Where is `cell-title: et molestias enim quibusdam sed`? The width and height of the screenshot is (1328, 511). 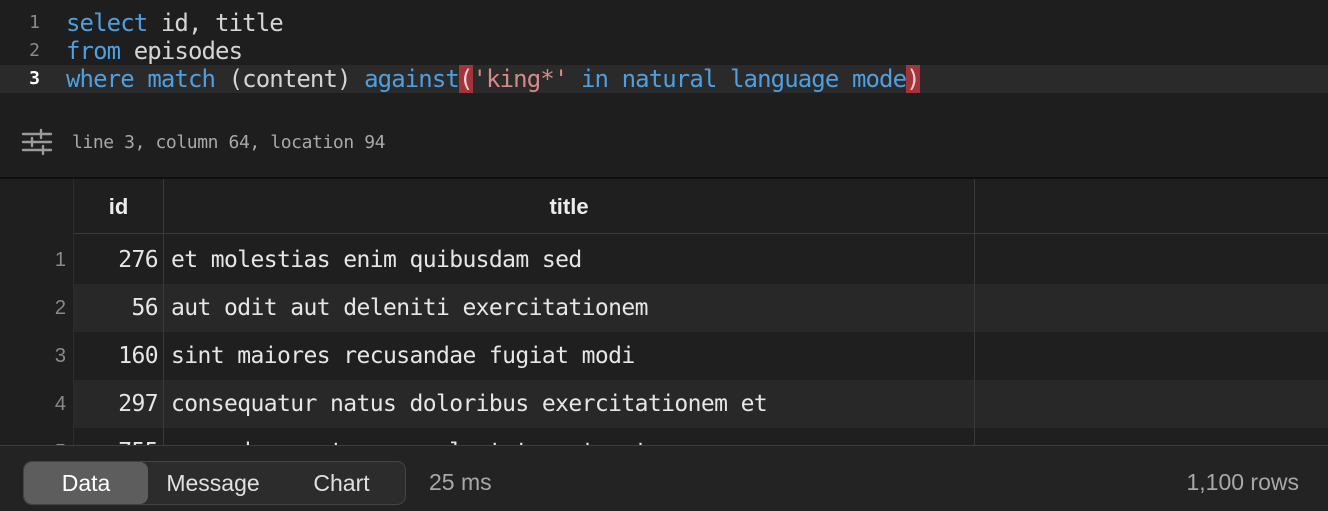
cell-title: et molestias enim quibusdam sed is located at coordinates (376, 260).